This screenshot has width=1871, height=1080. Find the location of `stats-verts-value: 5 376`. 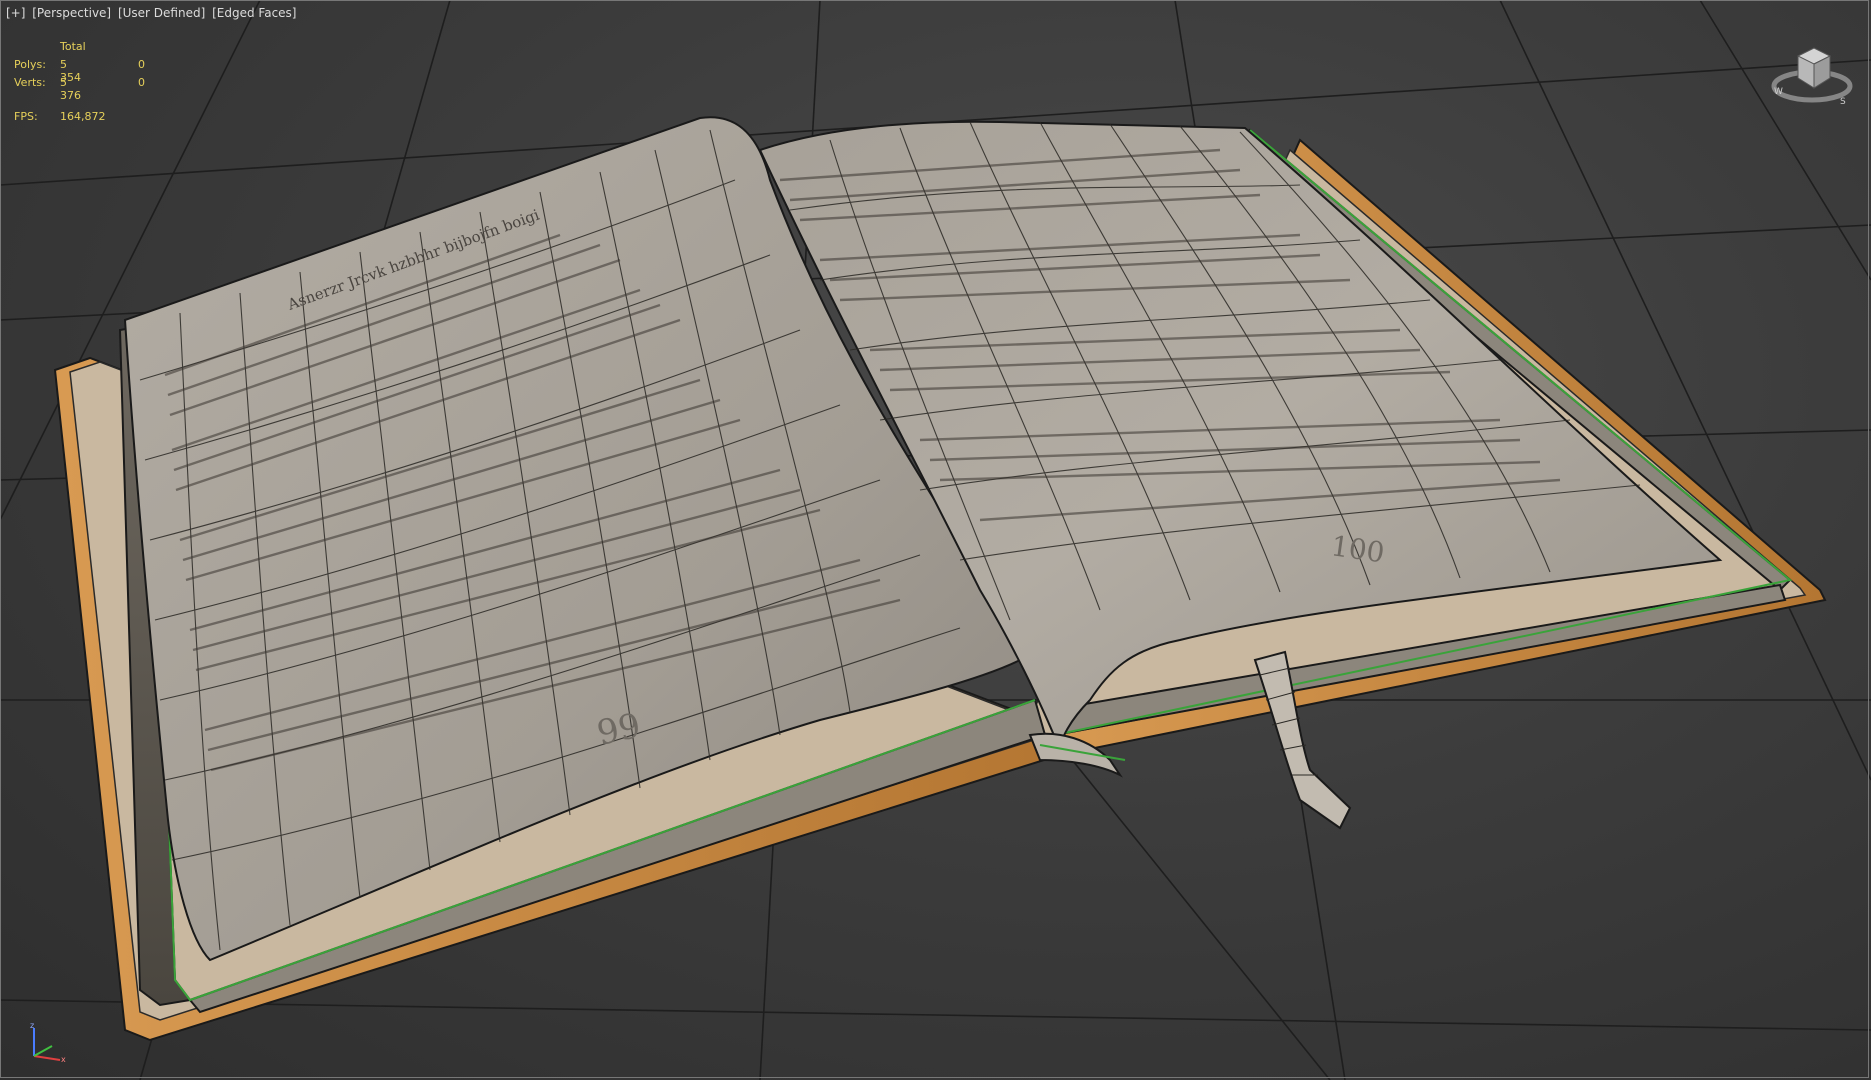

stats-verts-value: 5 376 is located at coordinates (70, 89).